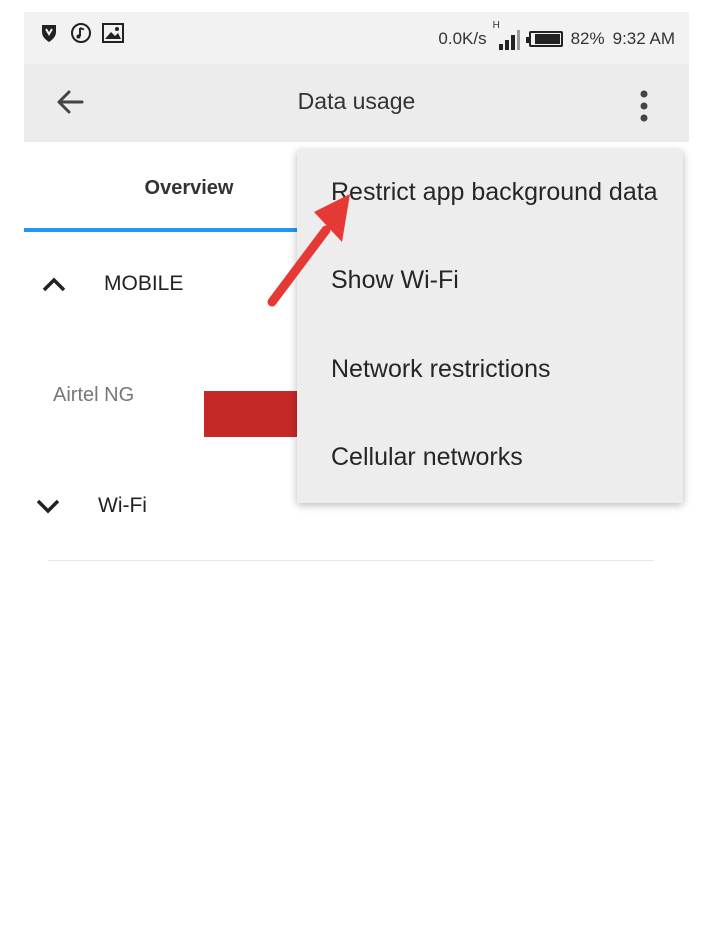 The width and height of the screenshot is (712, 952). Describe the element at coordinates (356, 38) in the screenshot. I see `status-bar: 0.0K/s H 82% 9:32 AM` at that location.